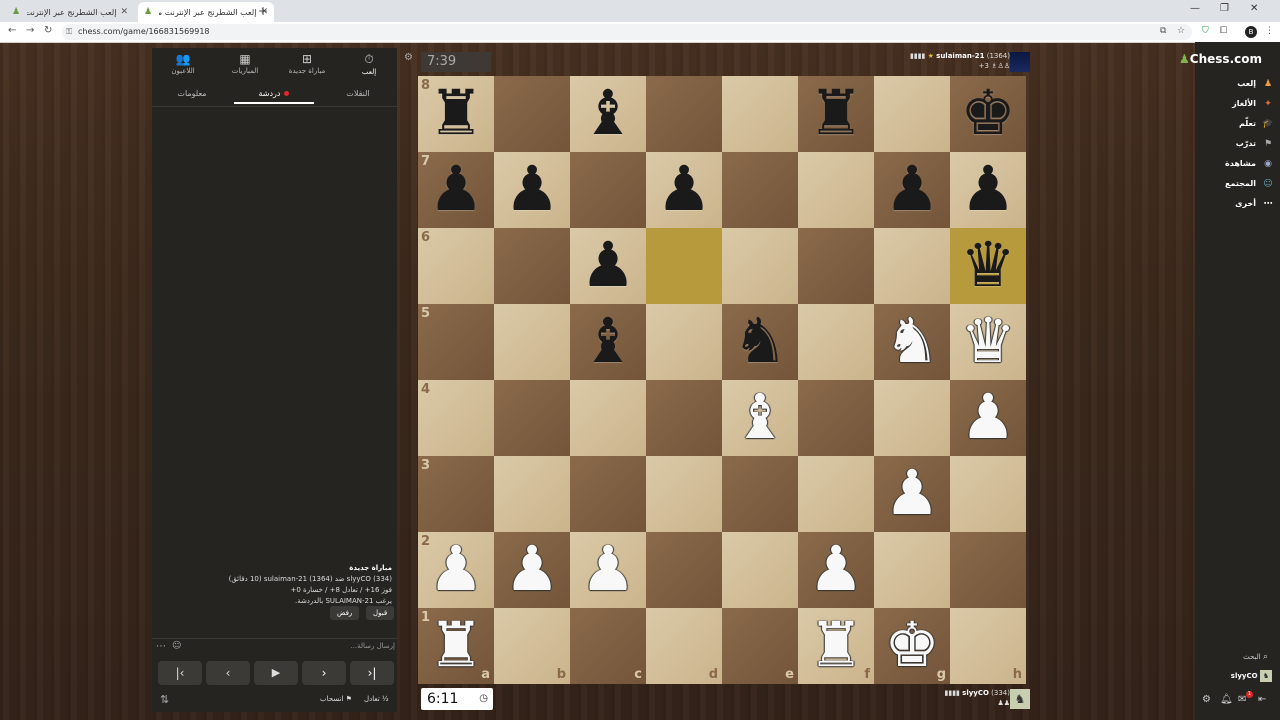 Image resolution: width=1280 pixels, height=720 pixels. What do you see at coordinates (684, 646) in the screenshot?
I see `square-d1: d` at bounding box center [684, 646].